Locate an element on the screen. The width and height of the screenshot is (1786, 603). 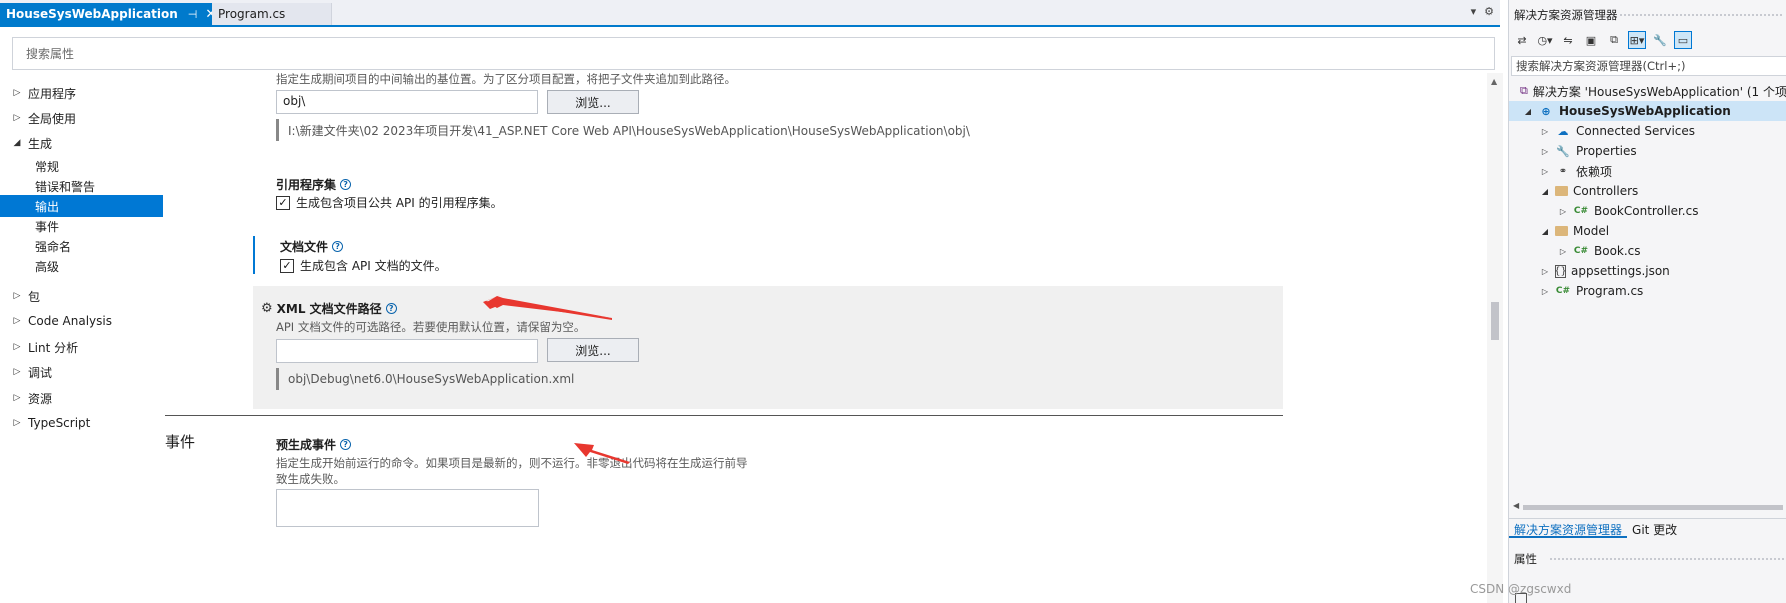
sync-icon: ⇋ is located at coordinates (1568, 40).